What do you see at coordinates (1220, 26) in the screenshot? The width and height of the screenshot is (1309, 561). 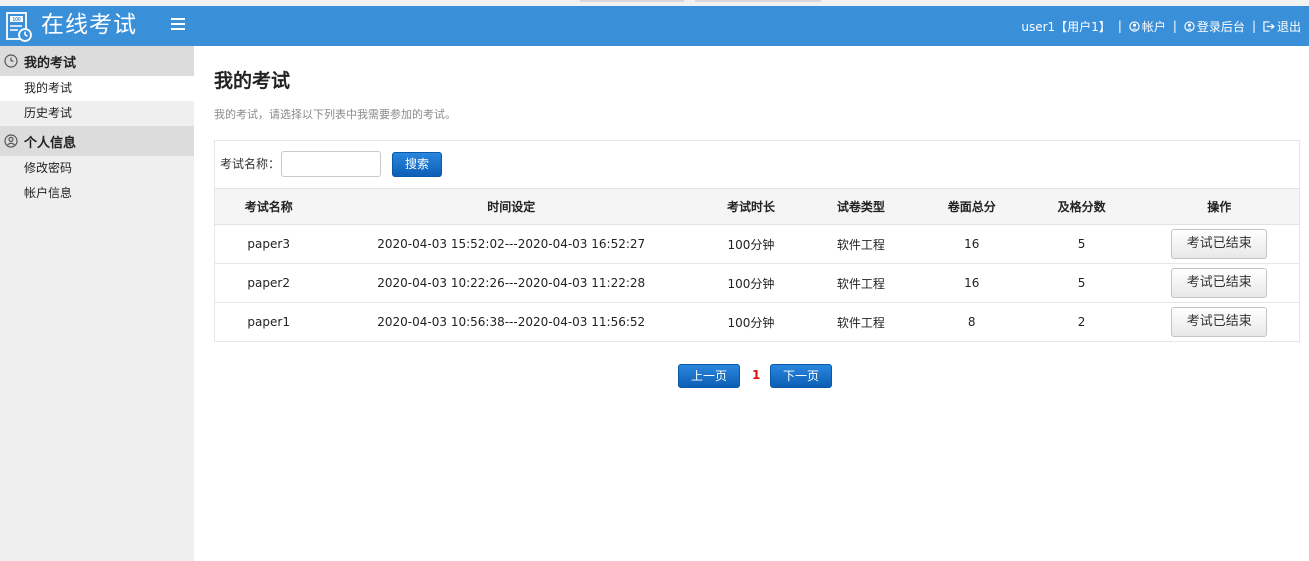 I see `admin-login-label: 登录后台` at bounding box center [1220, 26].